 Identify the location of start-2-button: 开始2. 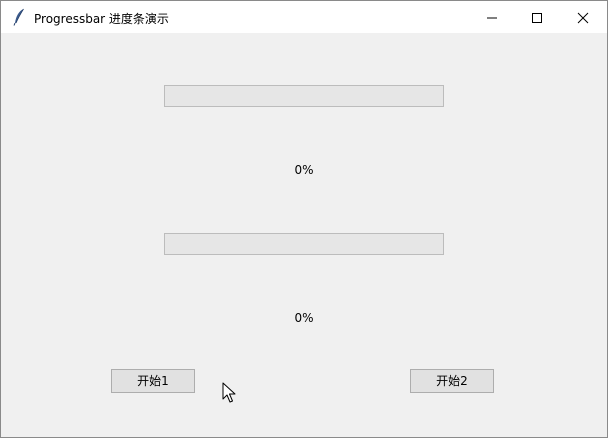
(452, 381).